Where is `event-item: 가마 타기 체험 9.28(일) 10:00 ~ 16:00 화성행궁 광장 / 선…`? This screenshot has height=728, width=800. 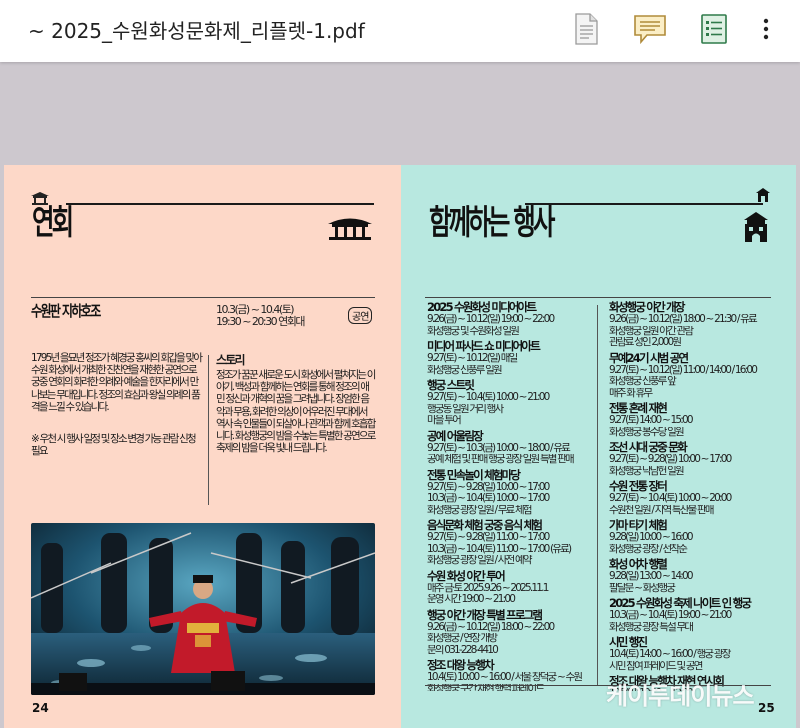
event-item: 가마 타기 체험 9.28(일) 10:00 ~ 16:00 화성행궁 광장 / 선… is located at coordinates (689, 537).